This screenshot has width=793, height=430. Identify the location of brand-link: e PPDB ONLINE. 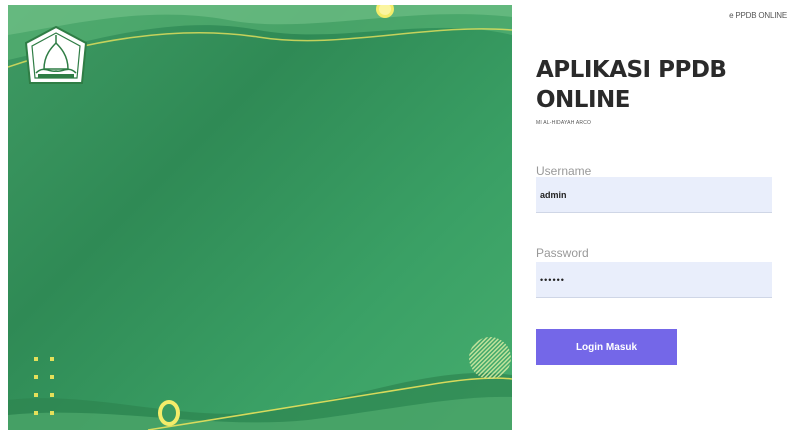
(758, 15).